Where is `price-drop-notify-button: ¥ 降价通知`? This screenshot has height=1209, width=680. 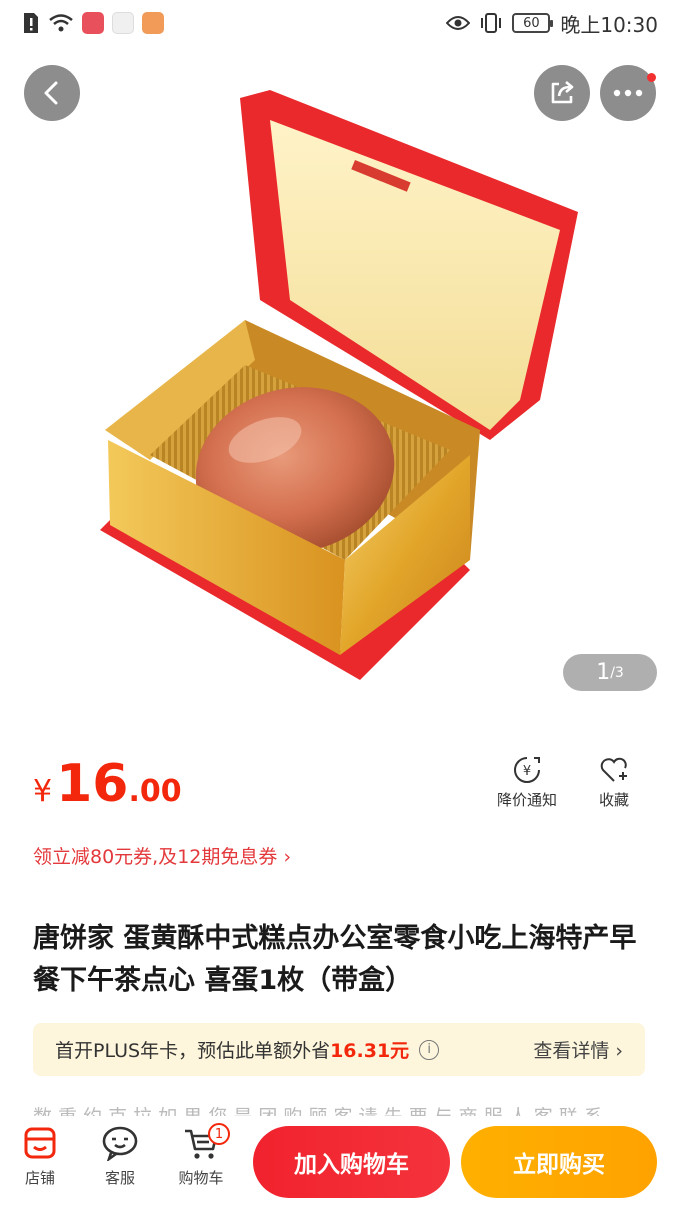 price-drop-notify-button: ¥ 降价通知 is located at coordinates (527, 782).